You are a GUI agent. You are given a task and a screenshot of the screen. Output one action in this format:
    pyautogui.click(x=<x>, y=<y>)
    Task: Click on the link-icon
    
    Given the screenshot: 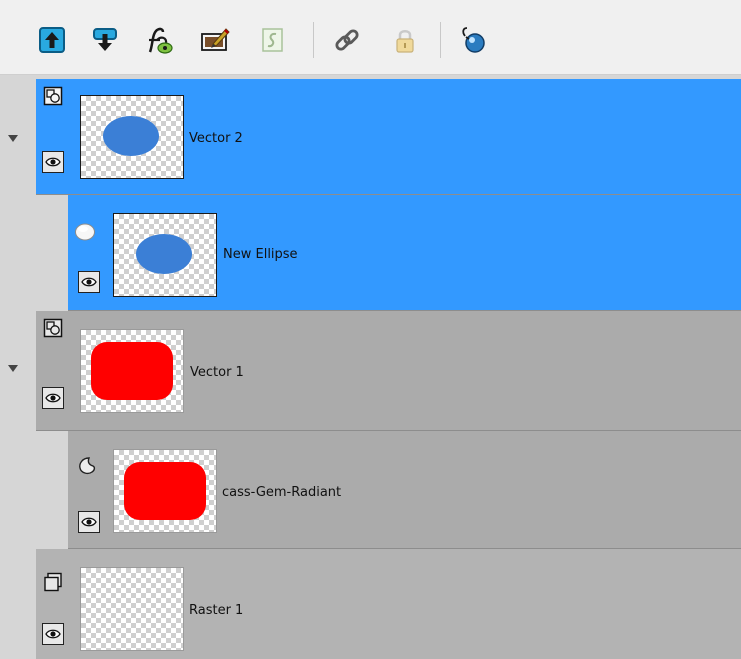 What is the action you would take?
    pyautogui.click(x=347, y=40)
    